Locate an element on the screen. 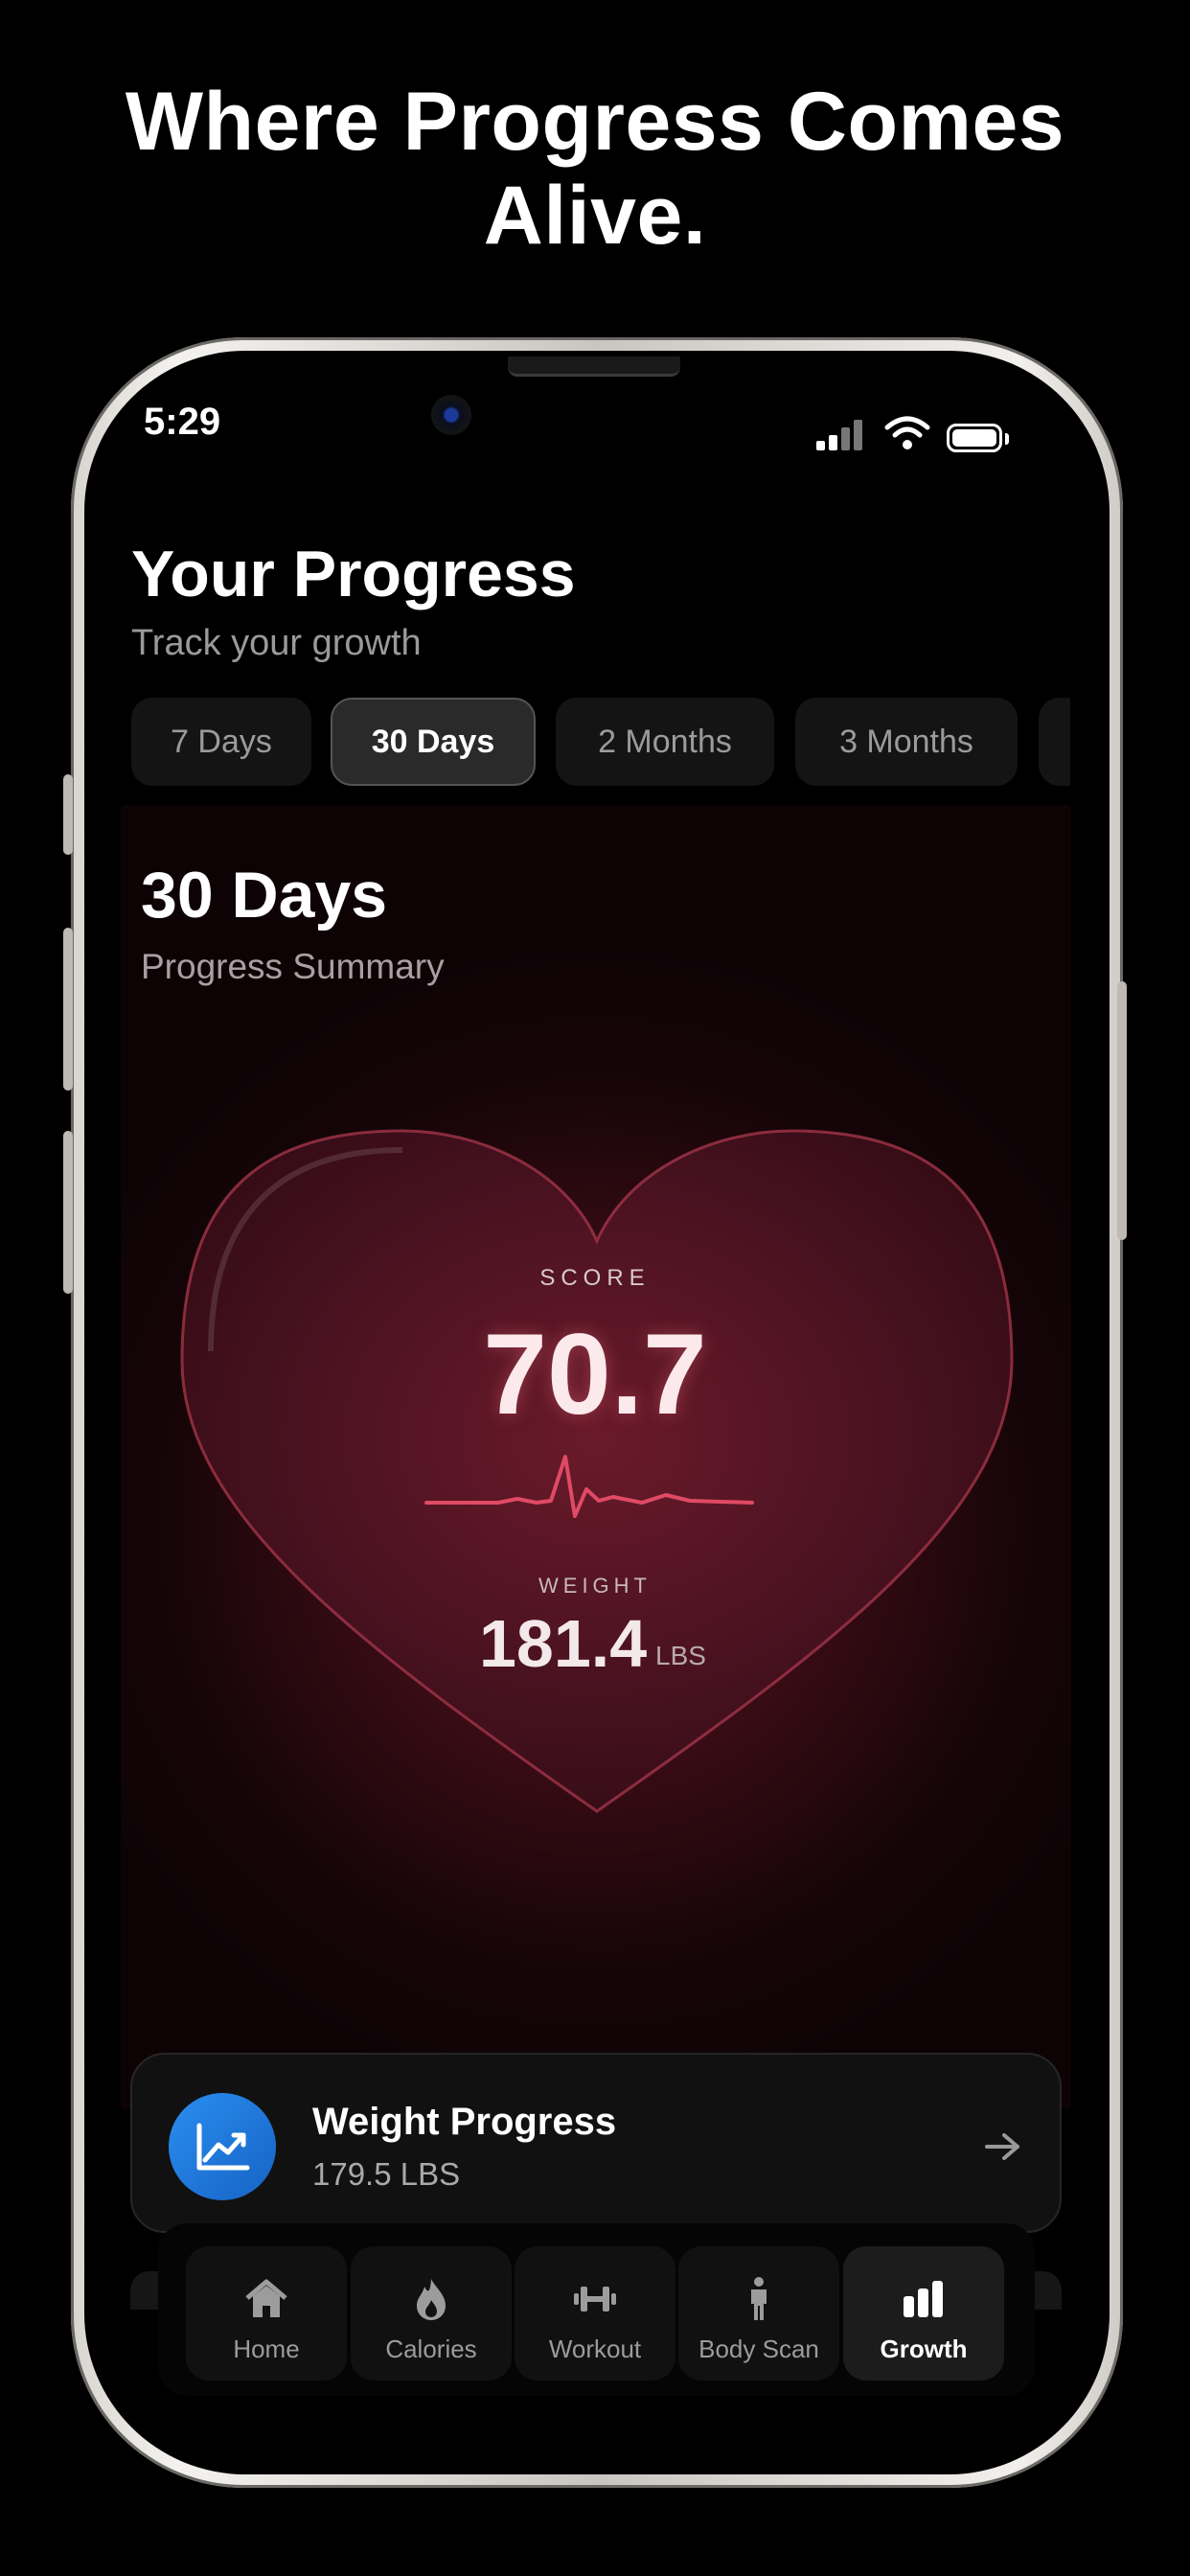 Image resolution: width=1190 pixels, height=2576 pixels. dumbbell-icon is located at coordinates (595, 2299).